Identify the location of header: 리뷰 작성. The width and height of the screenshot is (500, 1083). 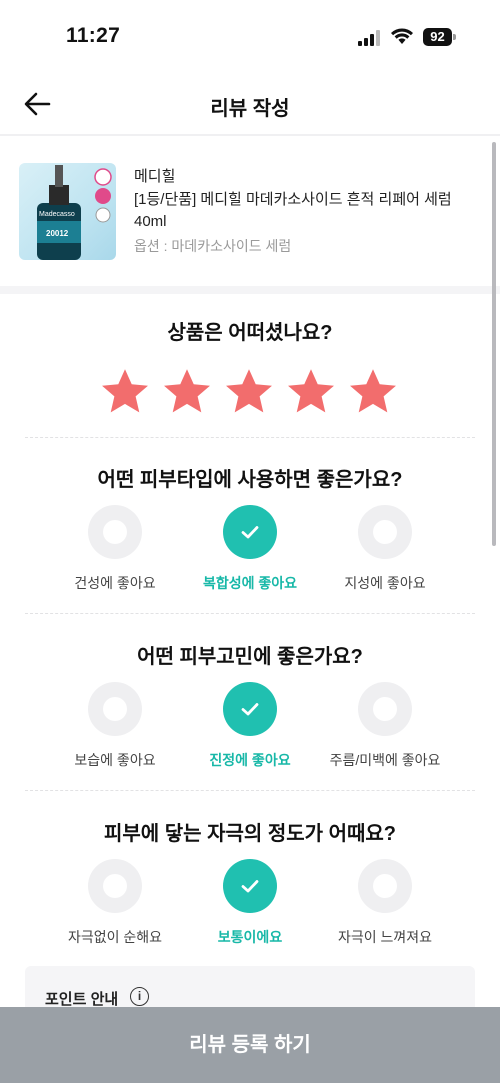
(250, 104).